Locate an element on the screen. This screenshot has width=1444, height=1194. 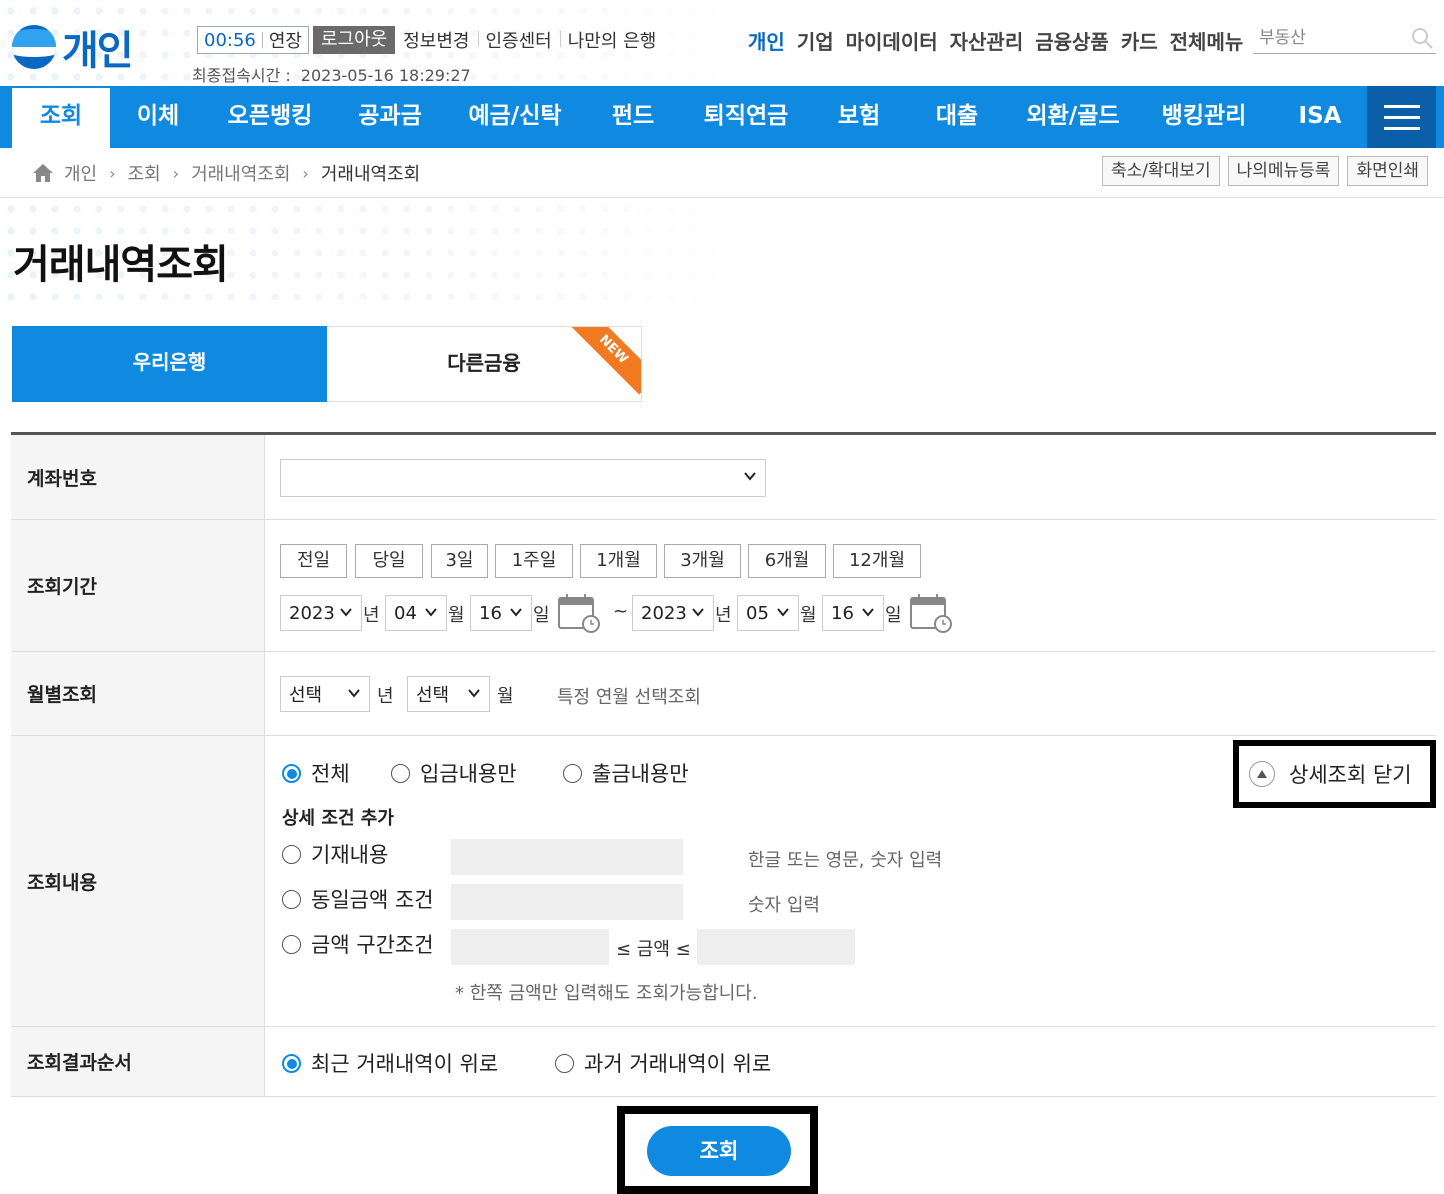
account-label: 계좌번호 is located at coordinates (138, 477).